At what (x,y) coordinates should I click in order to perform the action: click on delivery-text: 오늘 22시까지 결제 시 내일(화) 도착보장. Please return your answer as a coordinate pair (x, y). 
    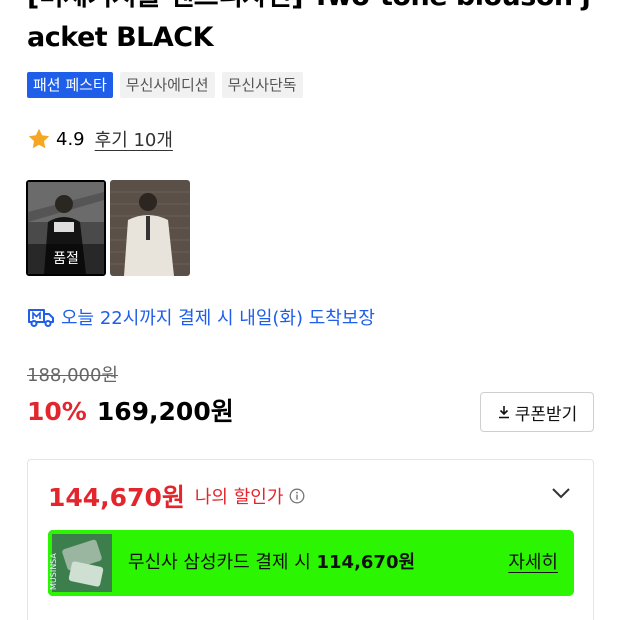
    Looking at the image, I should click on (218, 318).